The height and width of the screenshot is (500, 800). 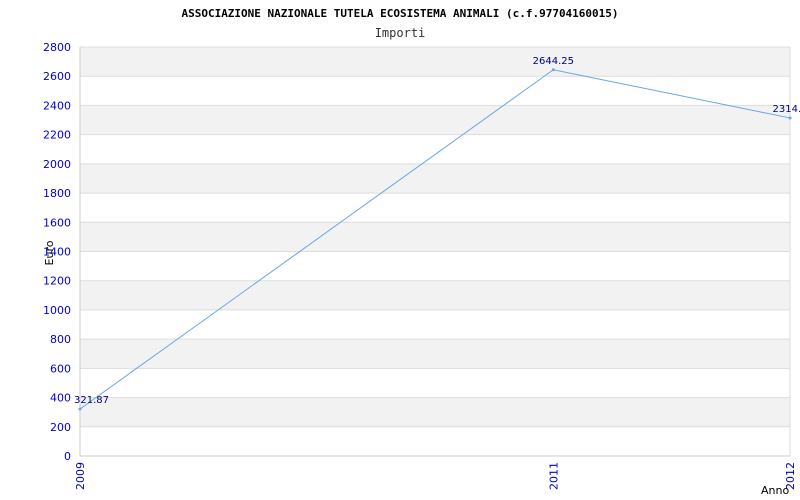 I want to click on y-tick-label: 2200, so click(x=57, y=135).